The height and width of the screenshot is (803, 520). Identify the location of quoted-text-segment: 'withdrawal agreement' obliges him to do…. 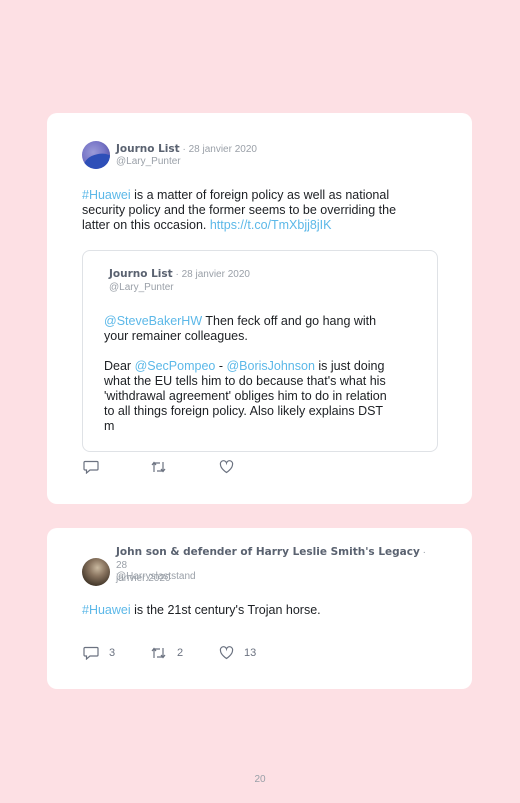
(245, 396).